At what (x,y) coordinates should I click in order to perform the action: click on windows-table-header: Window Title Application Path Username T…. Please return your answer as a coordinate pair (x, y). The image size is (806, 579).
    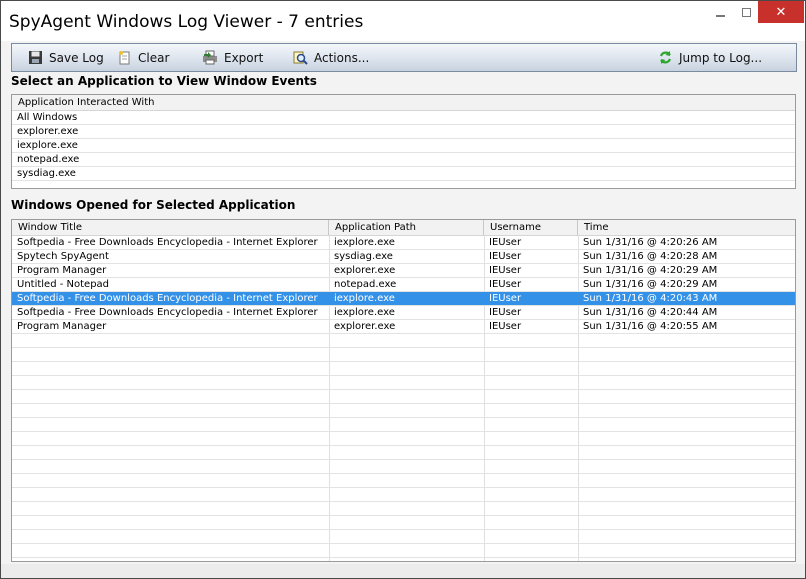
    Looking at the image, I should click on (403, 228).